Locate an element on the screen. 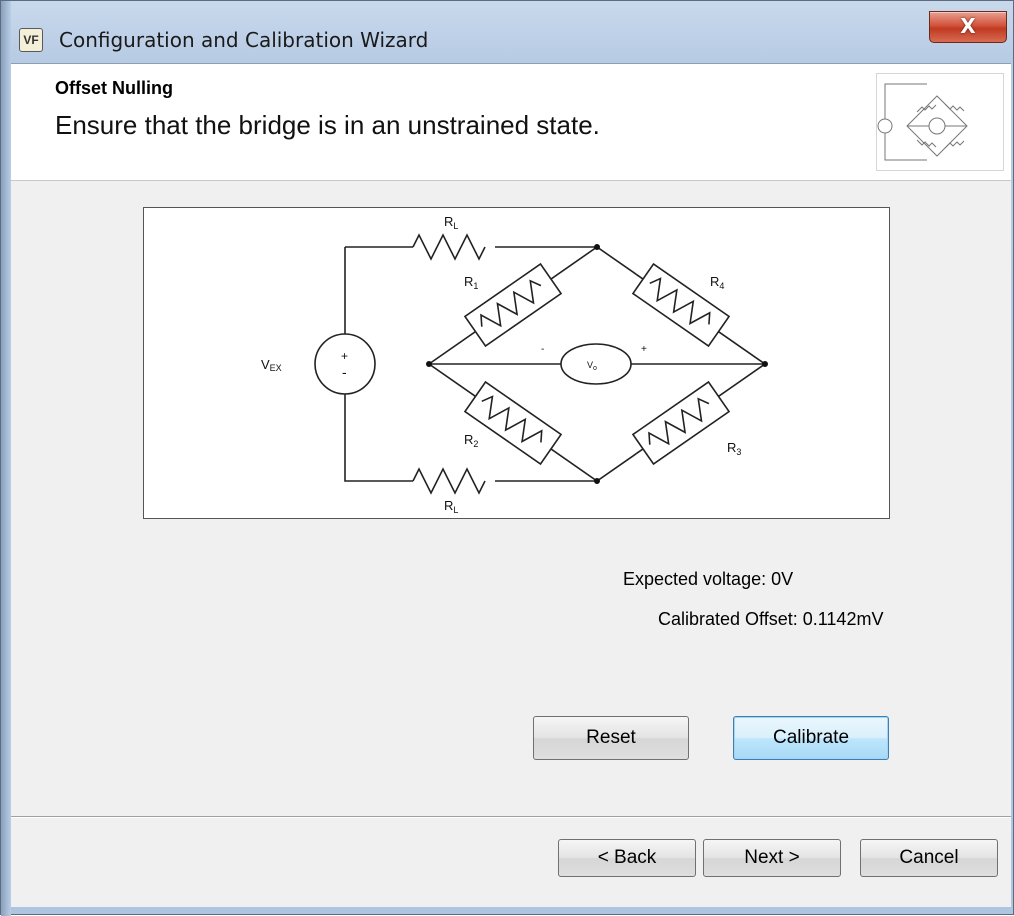 The width and height of the screenshot is (1014, 916). calibrated-offset-text: Calibrated Offset: 0.1142mV is located at coordinates (771, 619).